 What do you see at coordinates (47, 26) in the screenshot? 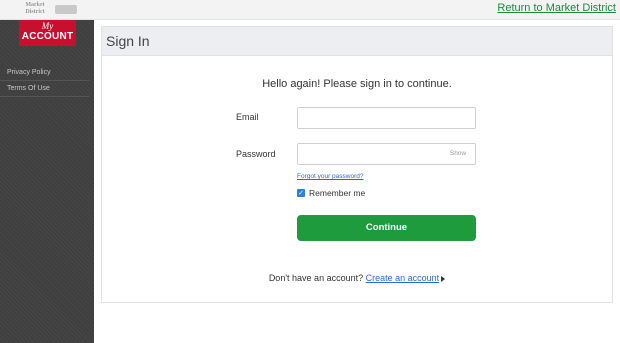
I see `logo-my-text: My` at bounding box center [47, 26].